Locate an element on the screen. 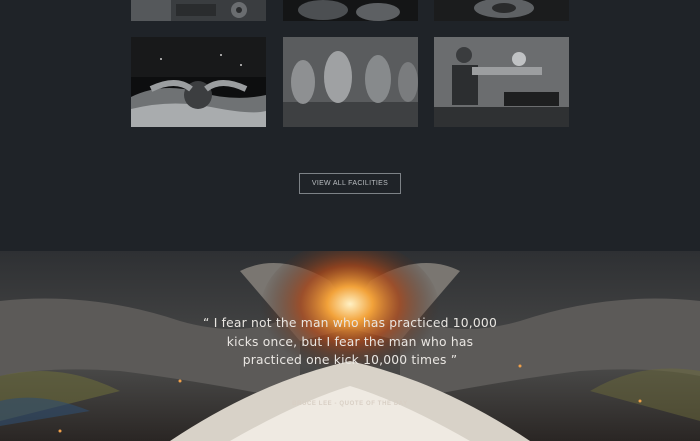  view-all-facilities-button: VIEW ALL FACILITIES is located at coordinates (350, 183).